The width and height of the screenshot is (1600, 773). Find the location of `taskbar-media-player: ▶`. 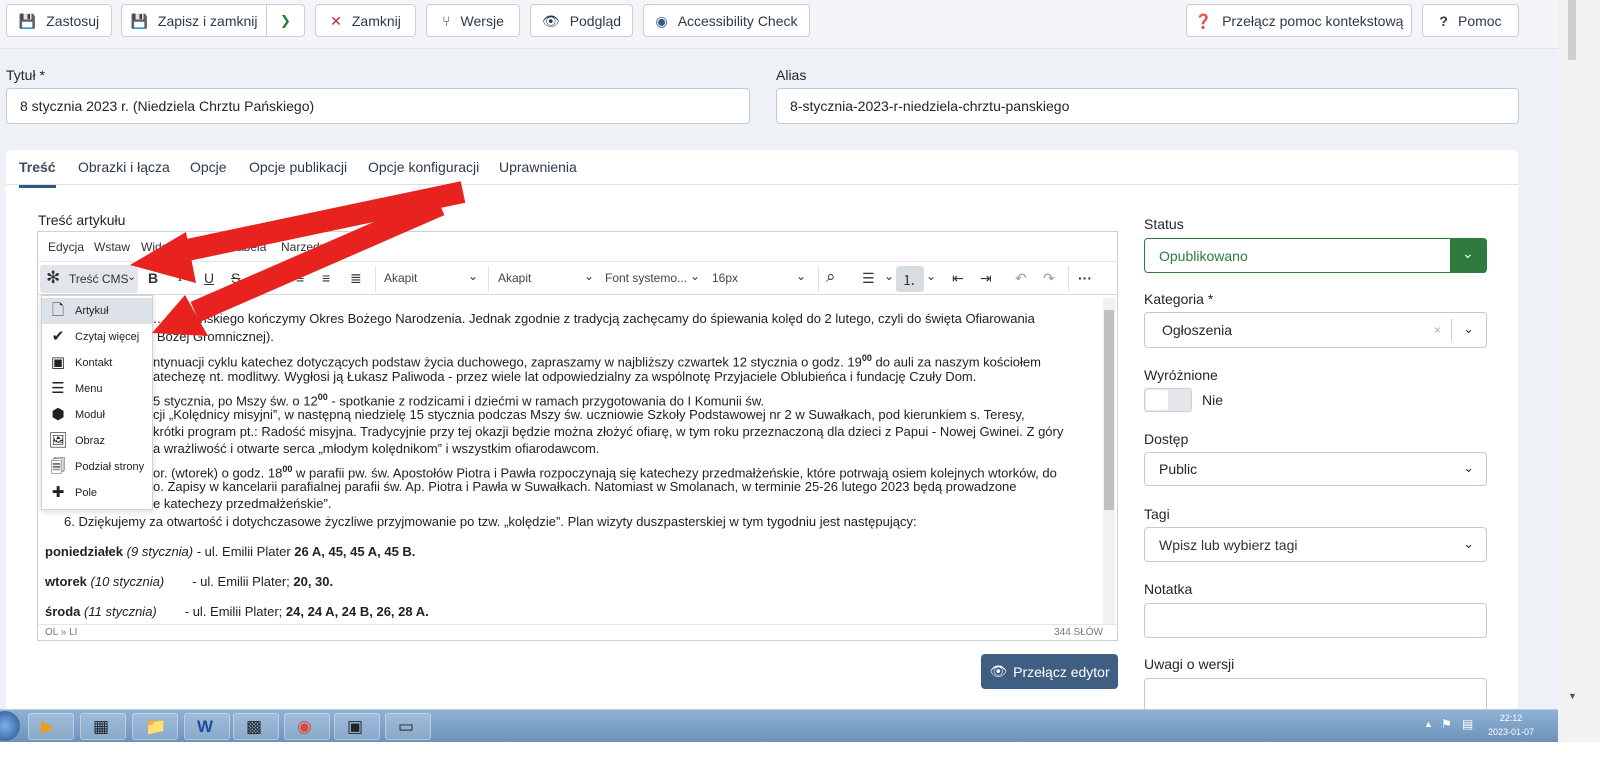

taskbar-media-player: ▶ is located at coordinates (51, 726).